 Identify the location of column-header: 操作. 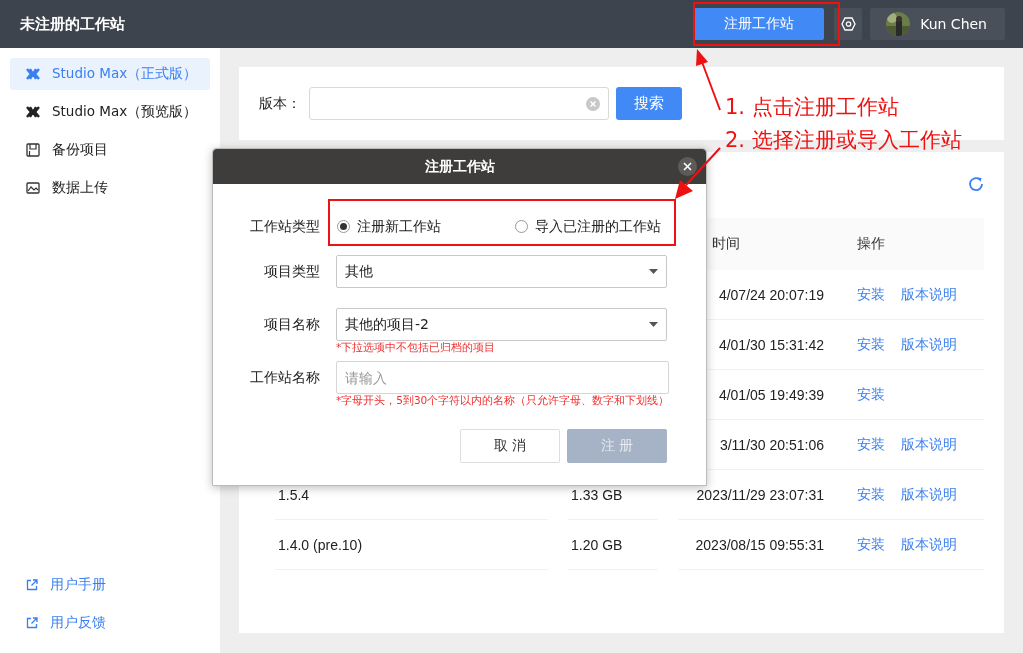
(871, 244).